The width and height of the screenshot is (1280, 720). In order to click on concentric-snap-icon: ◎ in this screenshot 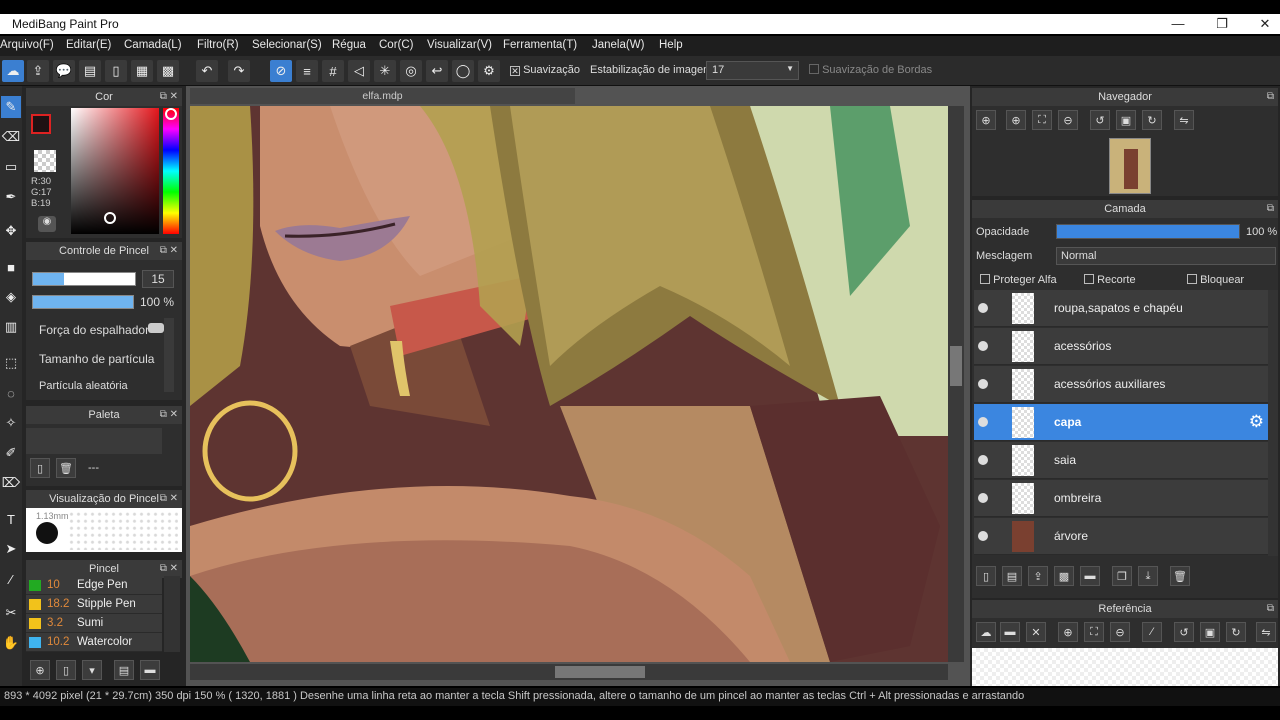, I will do `click(411, 71)`.